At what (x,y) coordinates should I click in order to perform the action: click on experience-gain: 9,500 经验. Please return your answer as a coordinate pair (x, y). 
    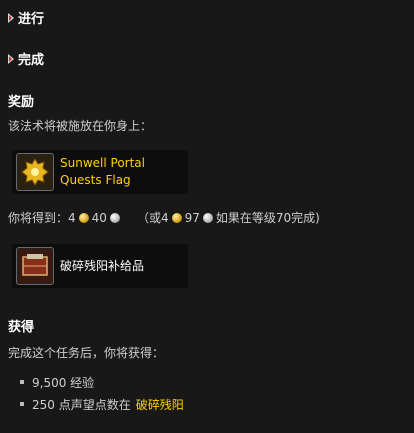
    Looking at the image, I should click on (63, 382).